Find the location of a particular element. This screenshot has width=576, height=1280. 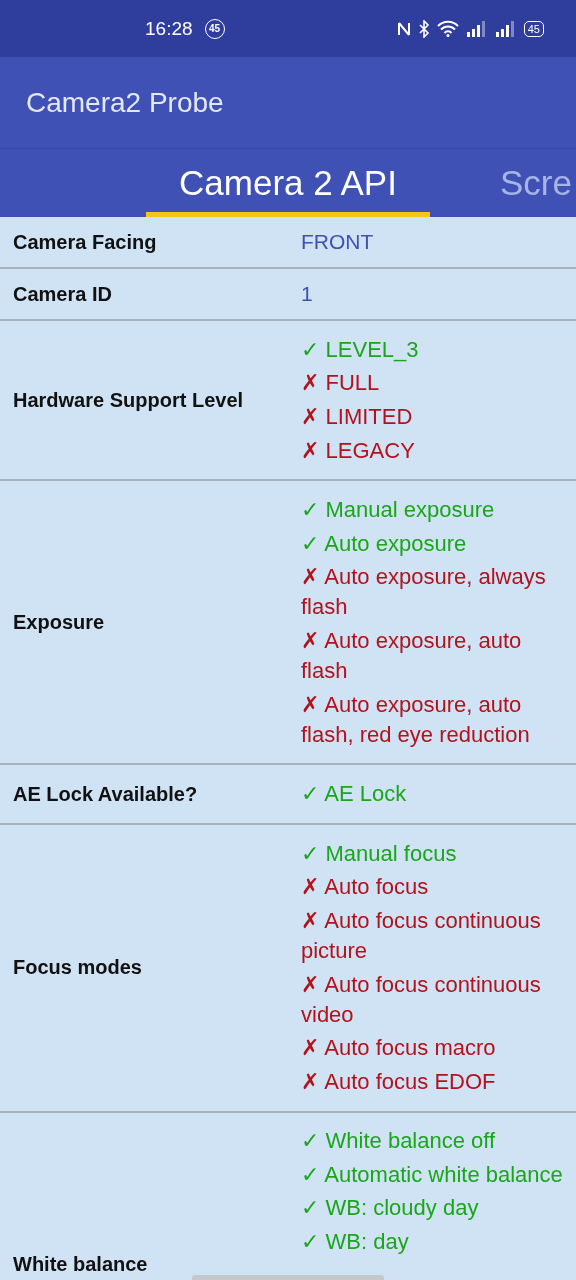

property-label: Camera ID is located at coordinates (62, 294).